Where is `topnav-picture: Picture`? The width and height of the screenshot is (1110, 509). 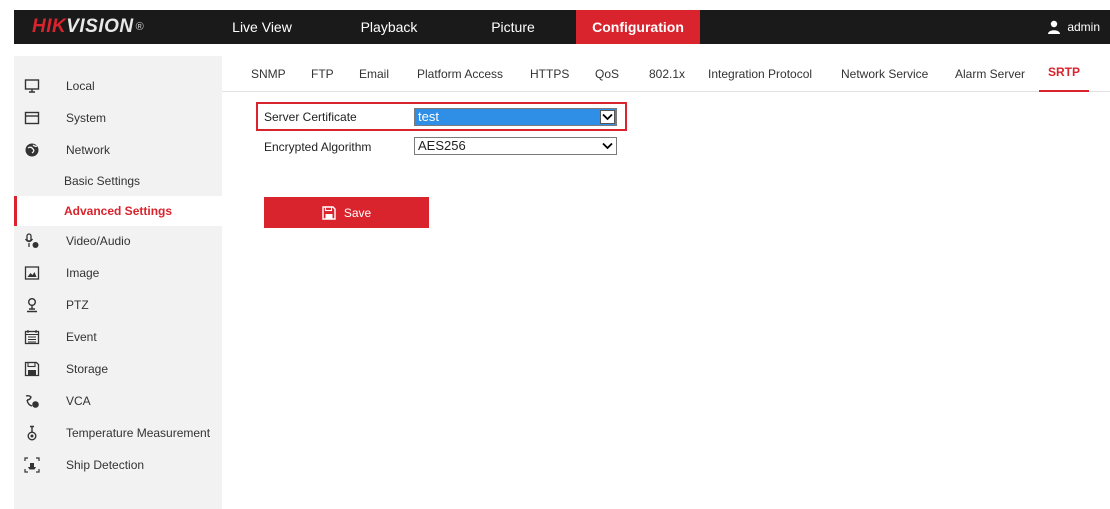 topnav-picture: Picture is located at coordinates (513, 27).